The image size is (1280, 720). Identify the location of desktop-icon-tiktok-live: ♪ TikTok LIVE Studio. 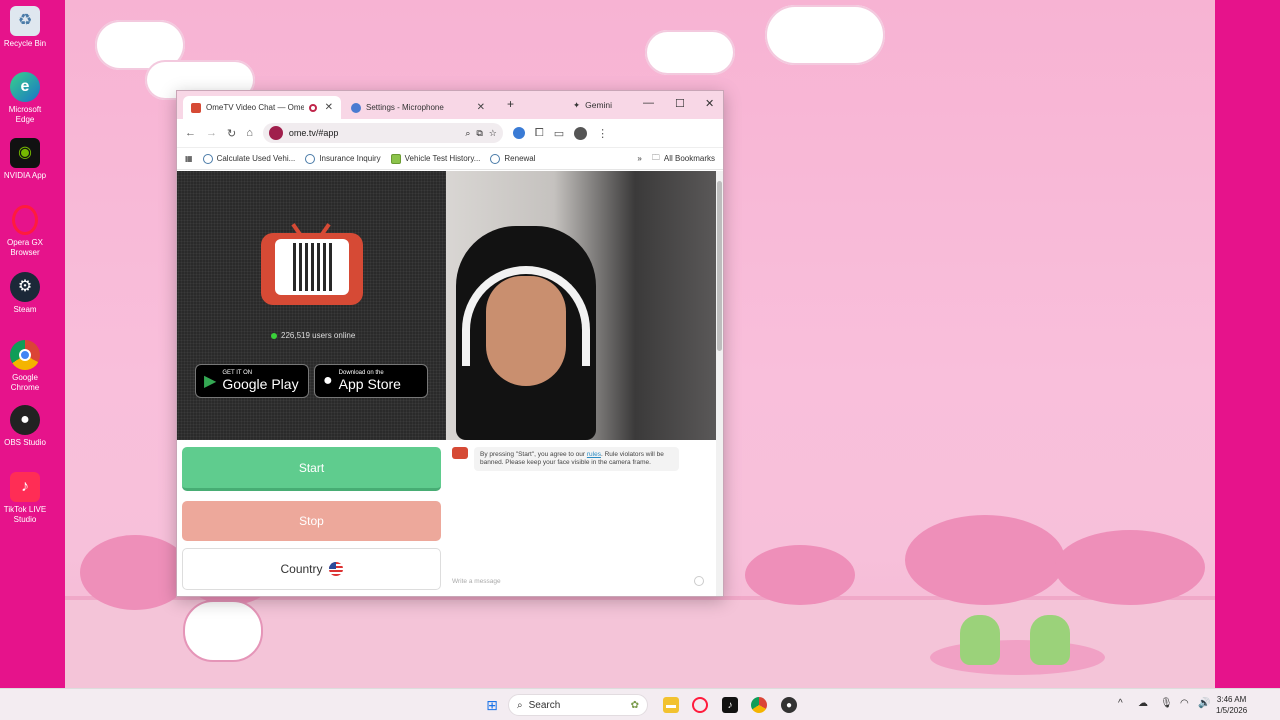
(25, 498).